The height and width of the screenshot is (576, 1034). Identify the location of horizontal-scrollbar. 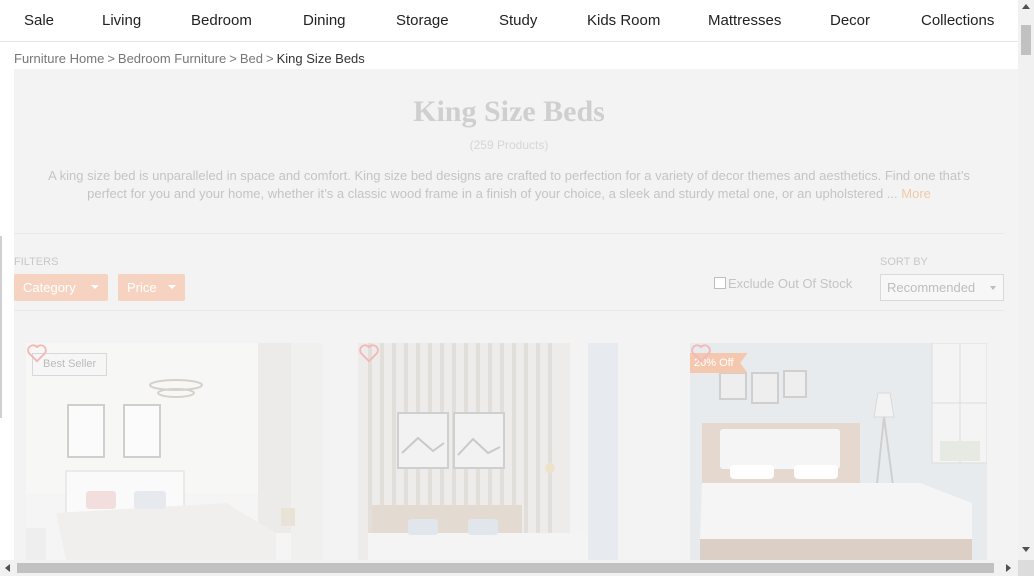
(509, 568).